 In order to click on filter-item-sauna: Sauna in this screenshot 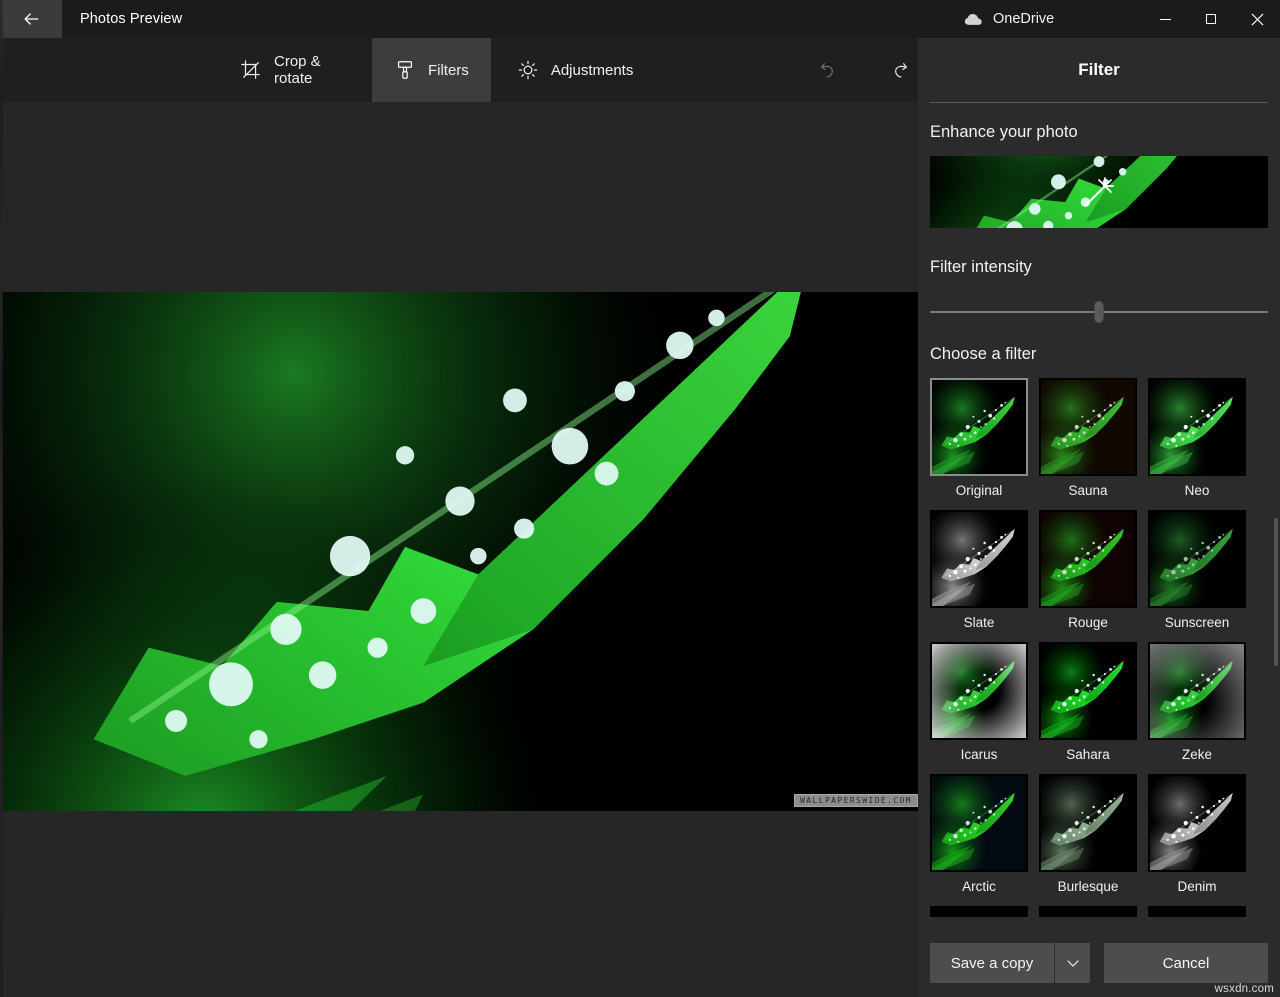, I will do `click(1088, 438)`.